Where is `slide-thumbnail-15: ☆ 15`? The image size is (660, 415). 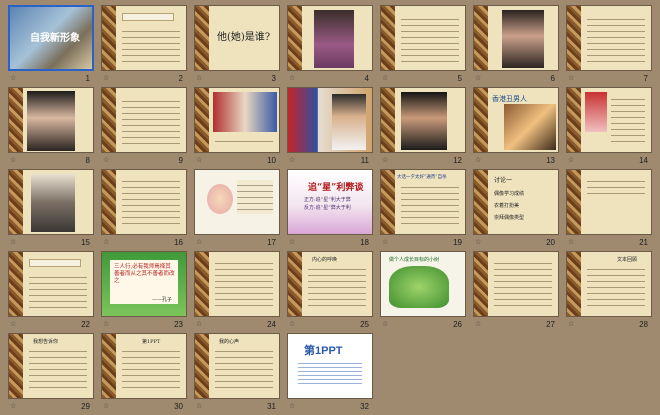 slide-thumbnail-15: ☆ 15 is located at coordinates (55, 210).